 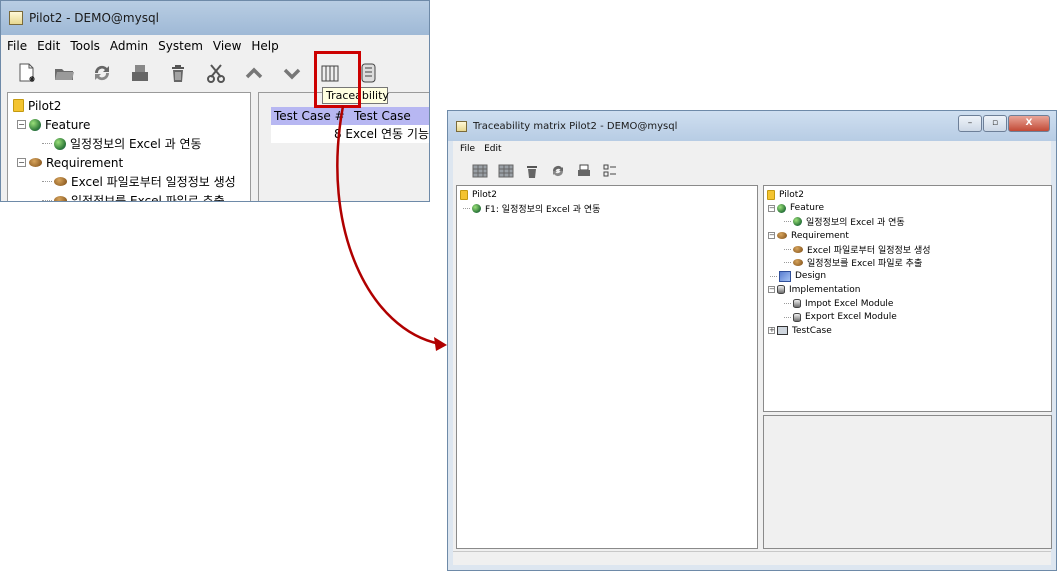 I want to click on tree-requirement-item-label: 일정정보를 Excel 파일로 추출, so click(x=865, y=264).